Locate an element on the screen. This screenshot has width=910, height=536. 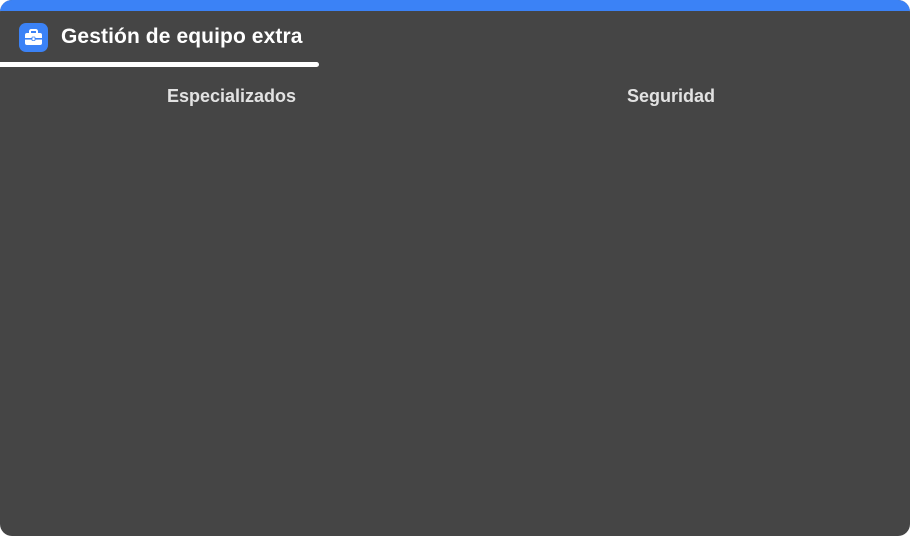
briefcase-icon is located at coordinates (33, 37).